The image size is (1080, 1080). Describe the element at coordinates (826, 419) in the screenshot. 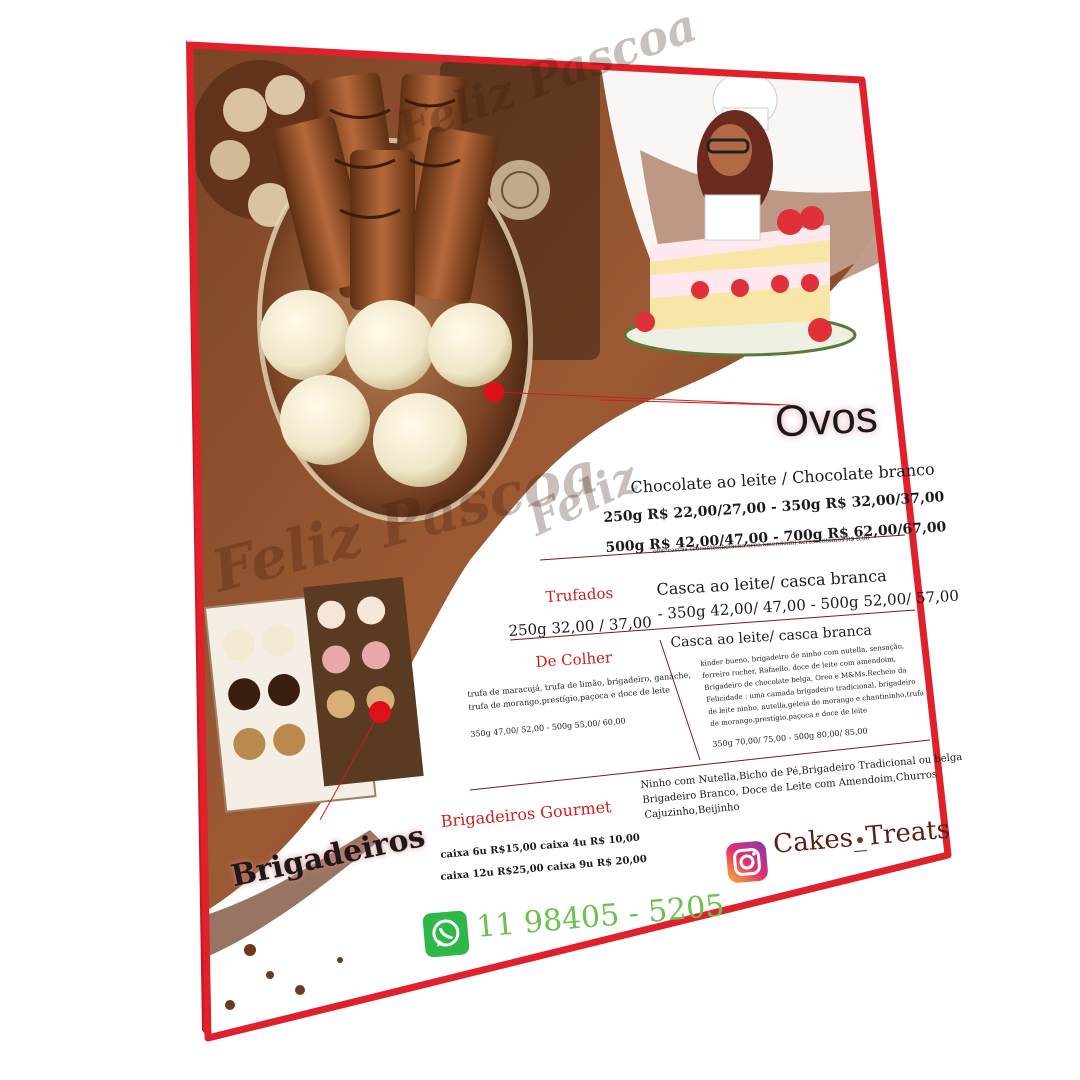

I see `ovos-title: Ovos` at that location.